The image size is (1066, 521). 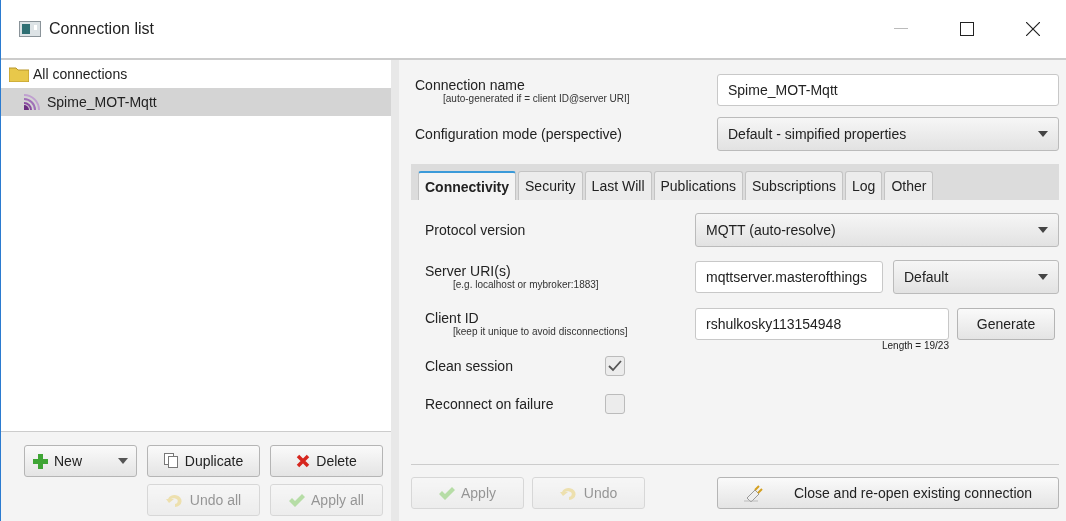 I want to click on client-id-field: rshulkosky113154948, so click(x=822, y=323).